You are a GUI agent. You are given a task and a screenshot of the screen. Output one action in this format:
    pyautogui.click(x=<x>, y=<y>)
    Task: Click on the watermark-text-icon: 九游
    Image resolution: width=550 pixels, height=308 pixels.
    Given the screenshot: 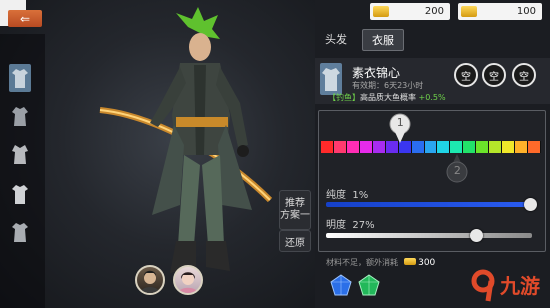 What is the action you would take?
    pyautogui.click(x=520, y=286)
    